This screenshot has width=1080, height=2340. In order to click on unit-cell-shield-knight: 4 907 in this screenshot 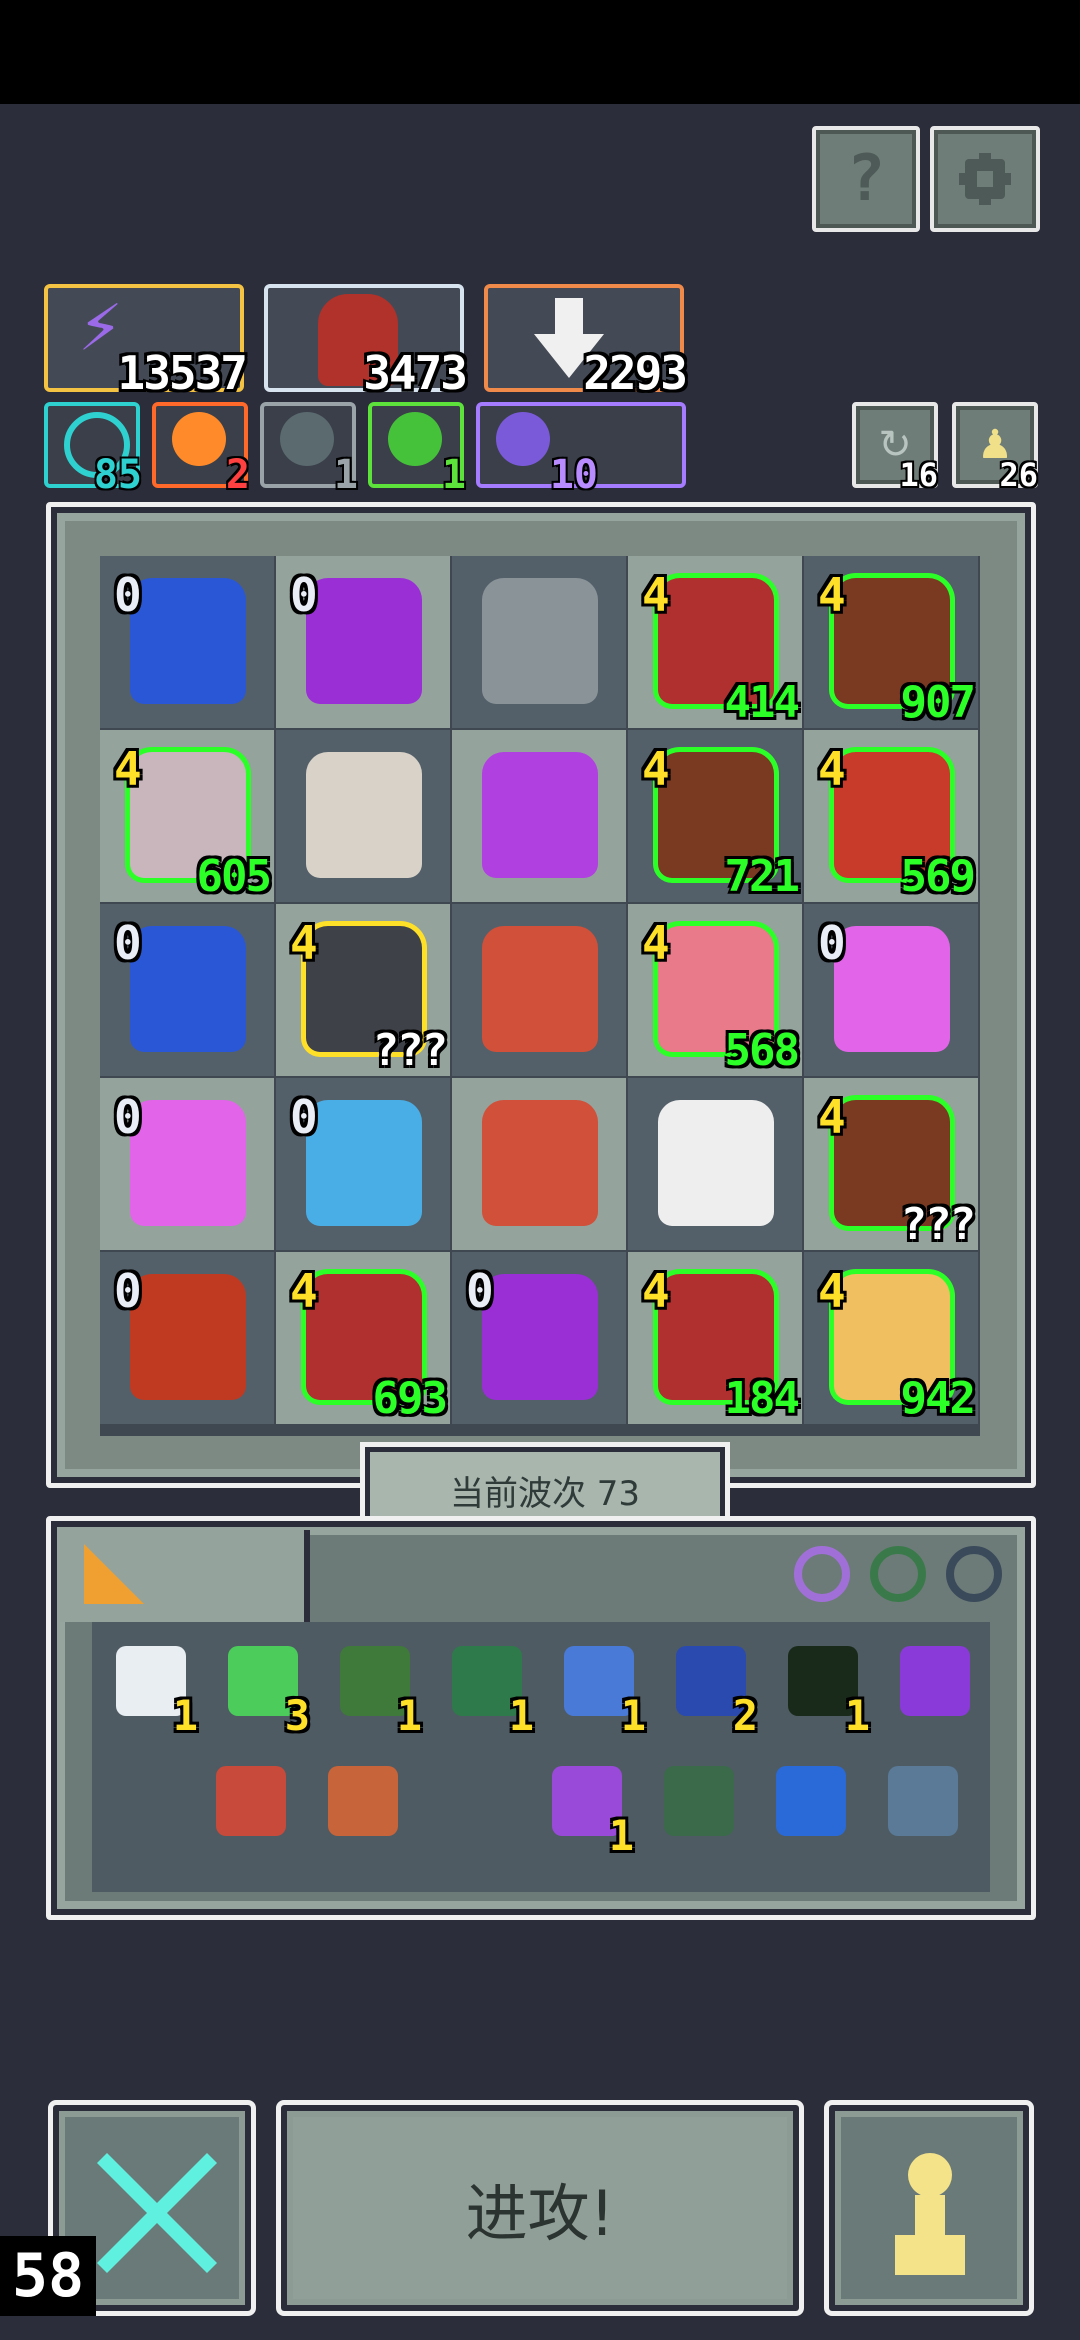, I will do `click(891, 642)`.